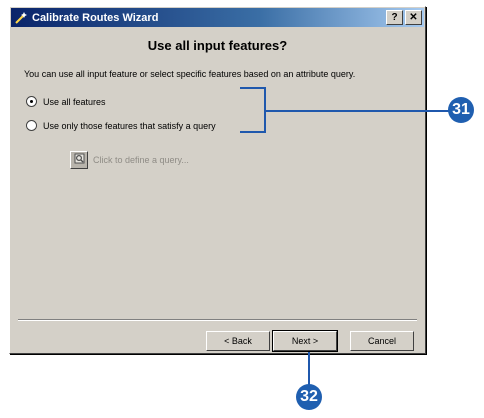 This screenshot has width=484, height=418. Describe the element at coordinates (305, 341) in the screenshot. I see `next-button: Next >` at that location.